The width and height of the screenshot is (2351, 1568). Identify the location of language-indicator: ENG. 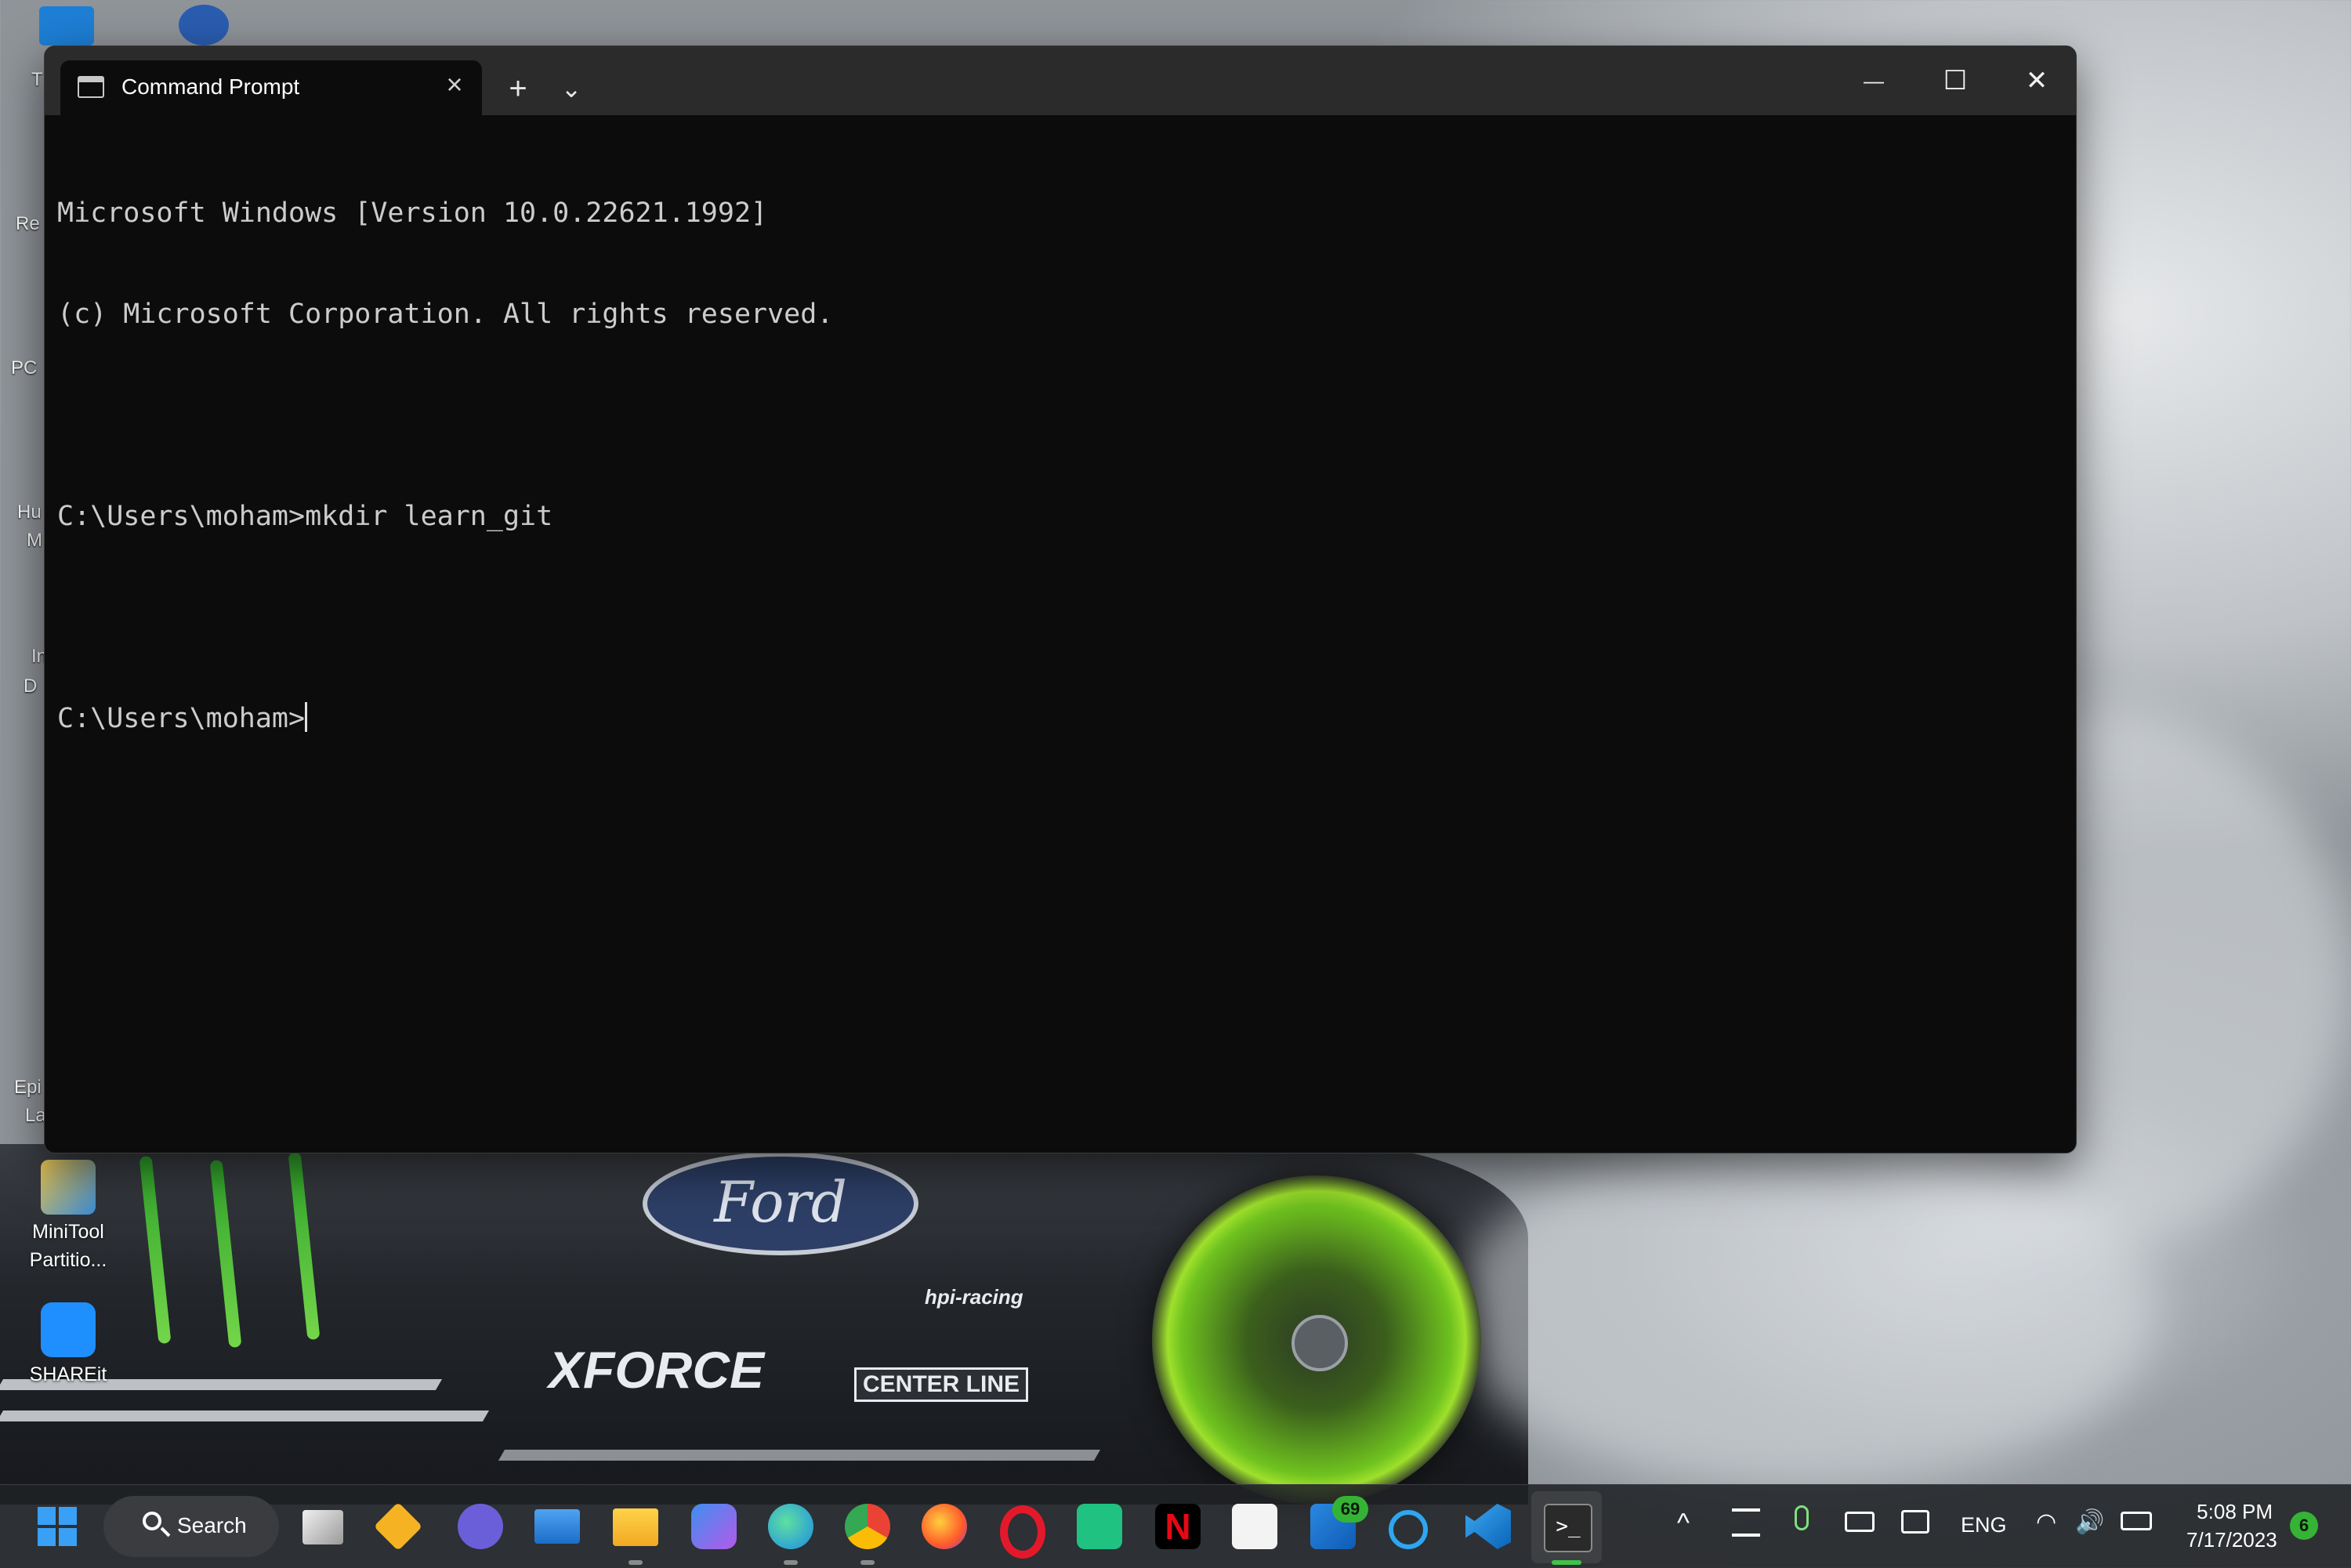
(1984, 1525).